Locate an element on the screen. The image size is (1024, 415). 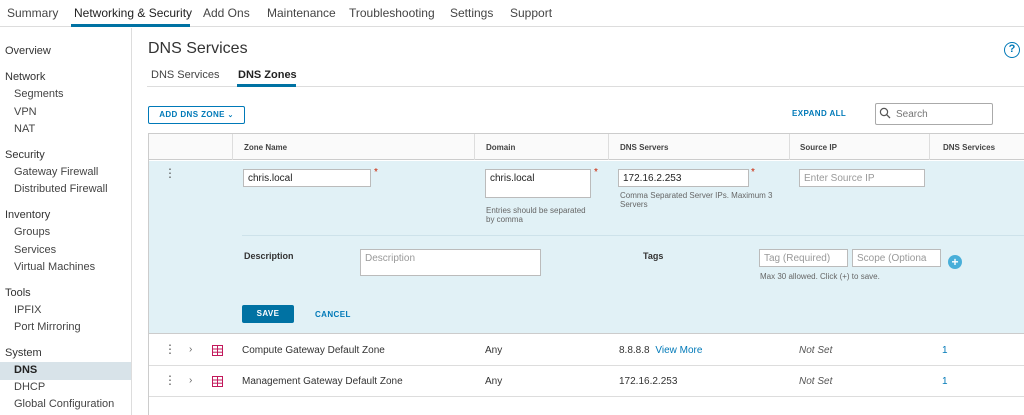
subtab-dns-zones: DNS Zones is located at coordinates (267, 75).